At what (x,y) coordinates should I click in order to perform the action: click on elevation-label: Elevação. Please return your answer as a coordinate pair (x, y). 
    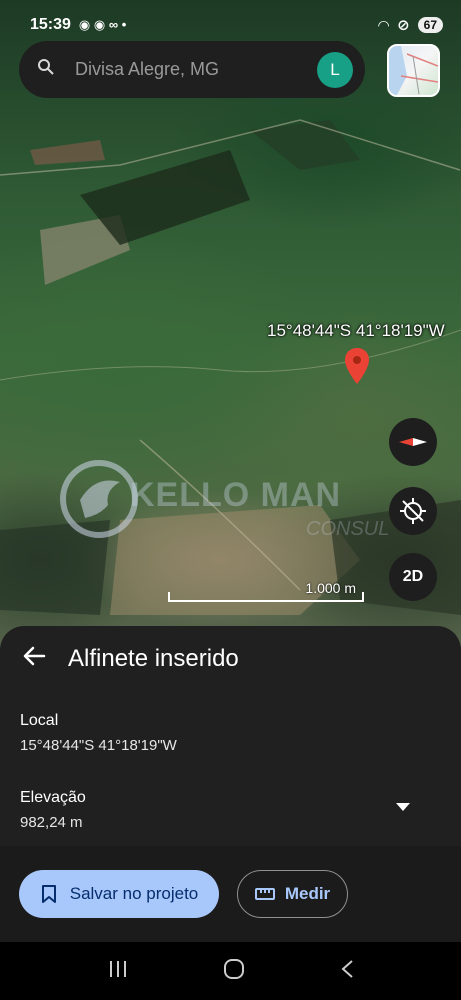
    Looking at the image, I should click on (53, 797).